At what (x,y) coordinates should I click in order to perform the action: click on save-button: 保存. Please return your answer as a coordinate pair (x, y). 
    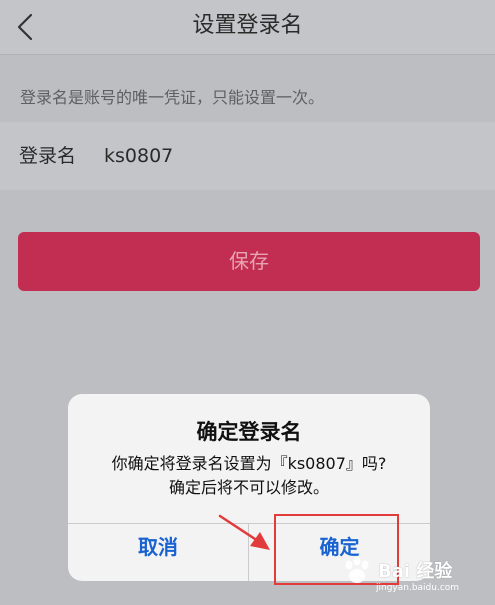
    Looking at the image, I should click on (249, 261).